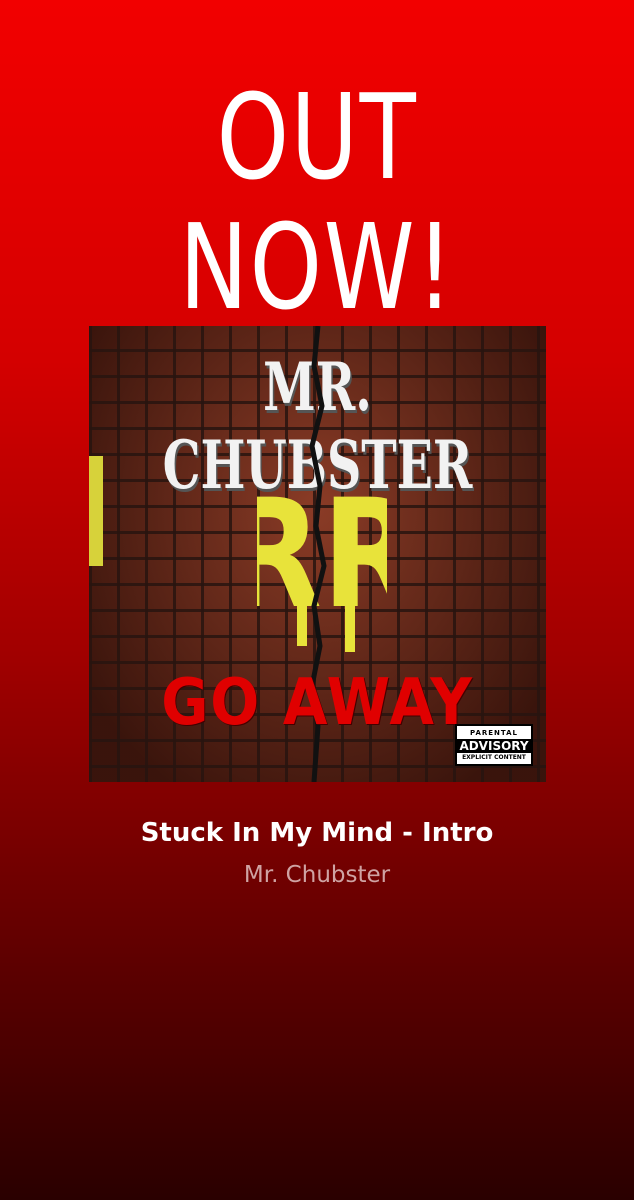  I want to click on wall-paper-note, so click(96, 511).